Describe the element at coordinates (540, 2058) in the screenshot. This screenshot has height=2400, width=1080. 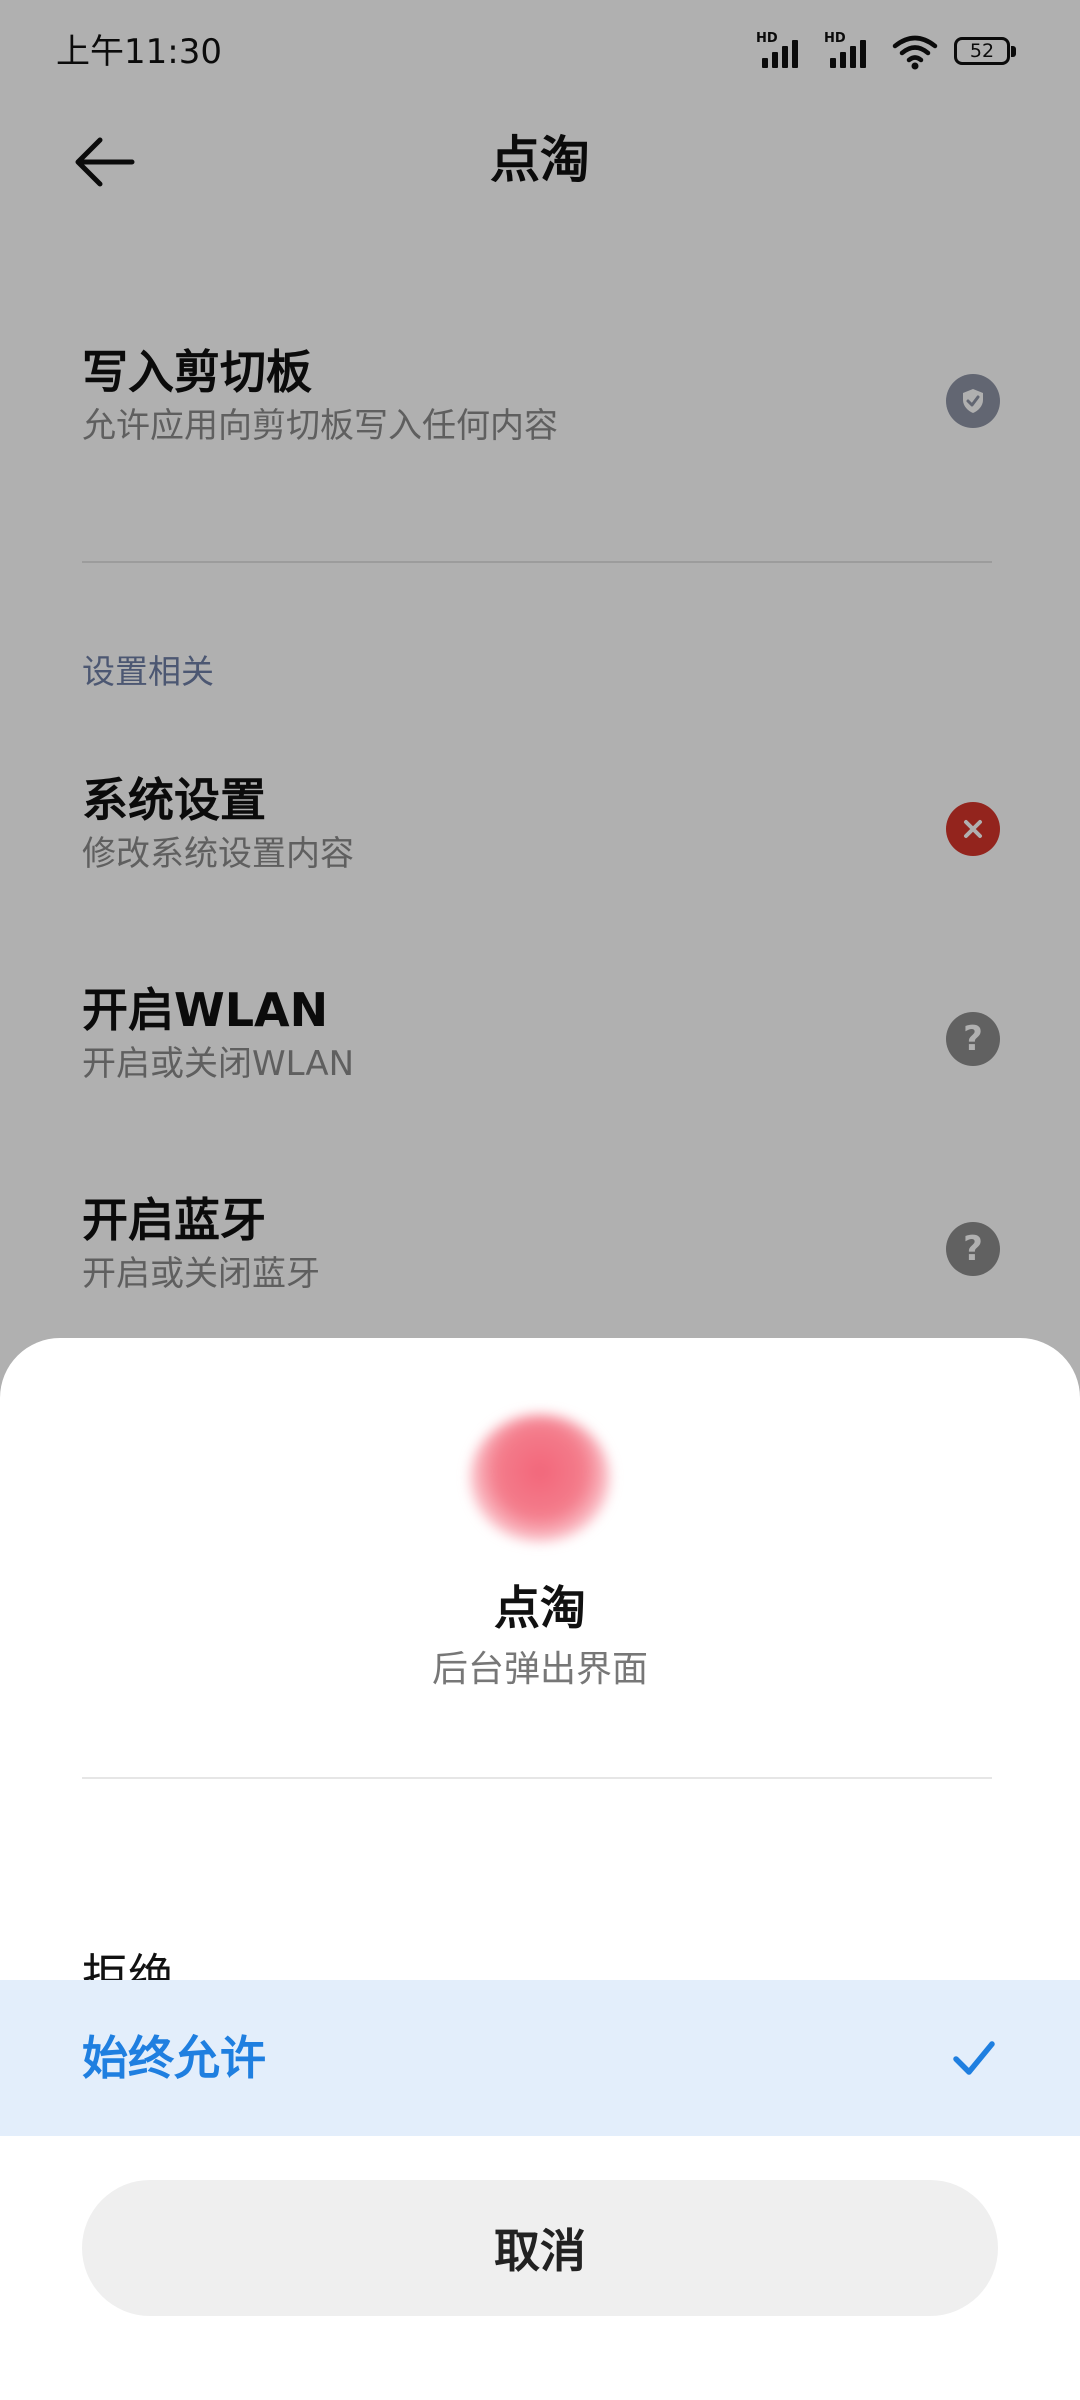
I see `option-always-allow: 始终允许` at that location.